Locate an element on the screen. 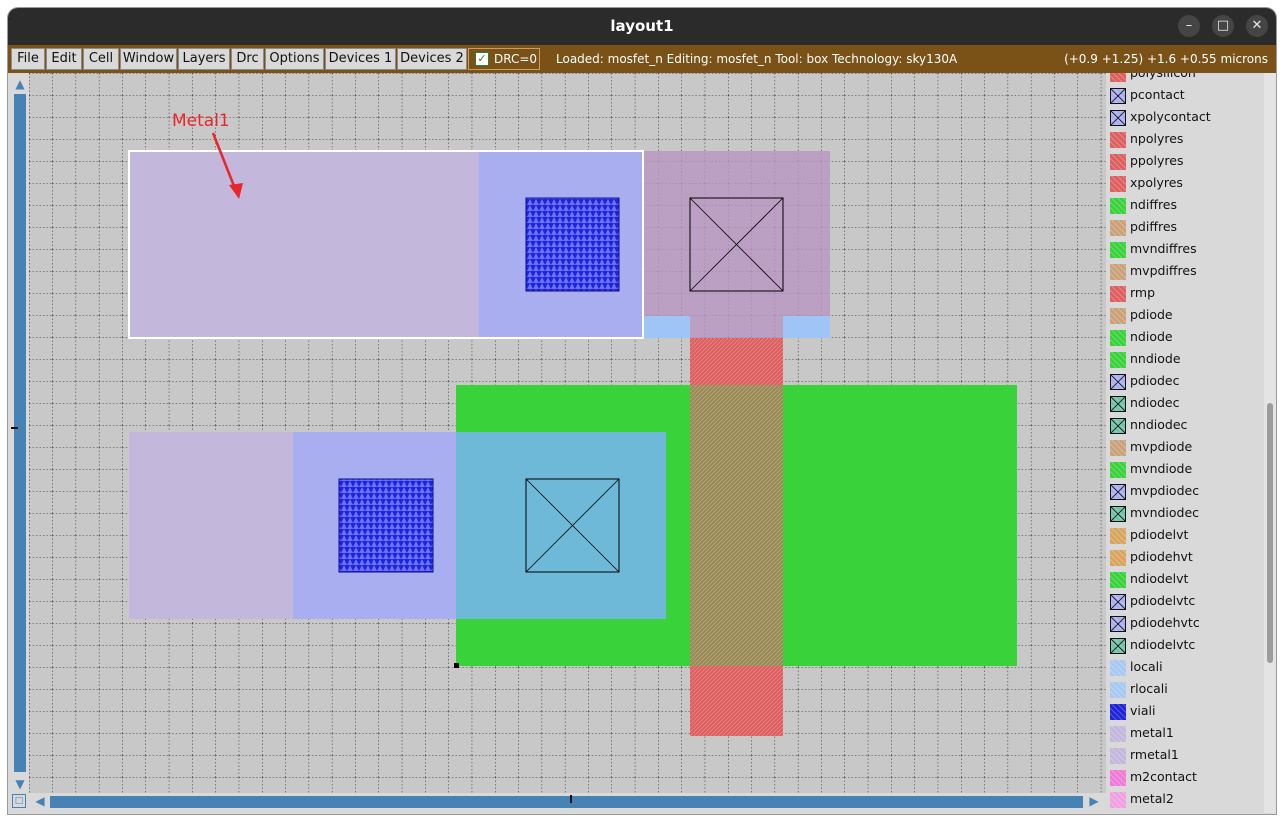  checkmark-icon: ✓ is located at coordinates (482, 59).